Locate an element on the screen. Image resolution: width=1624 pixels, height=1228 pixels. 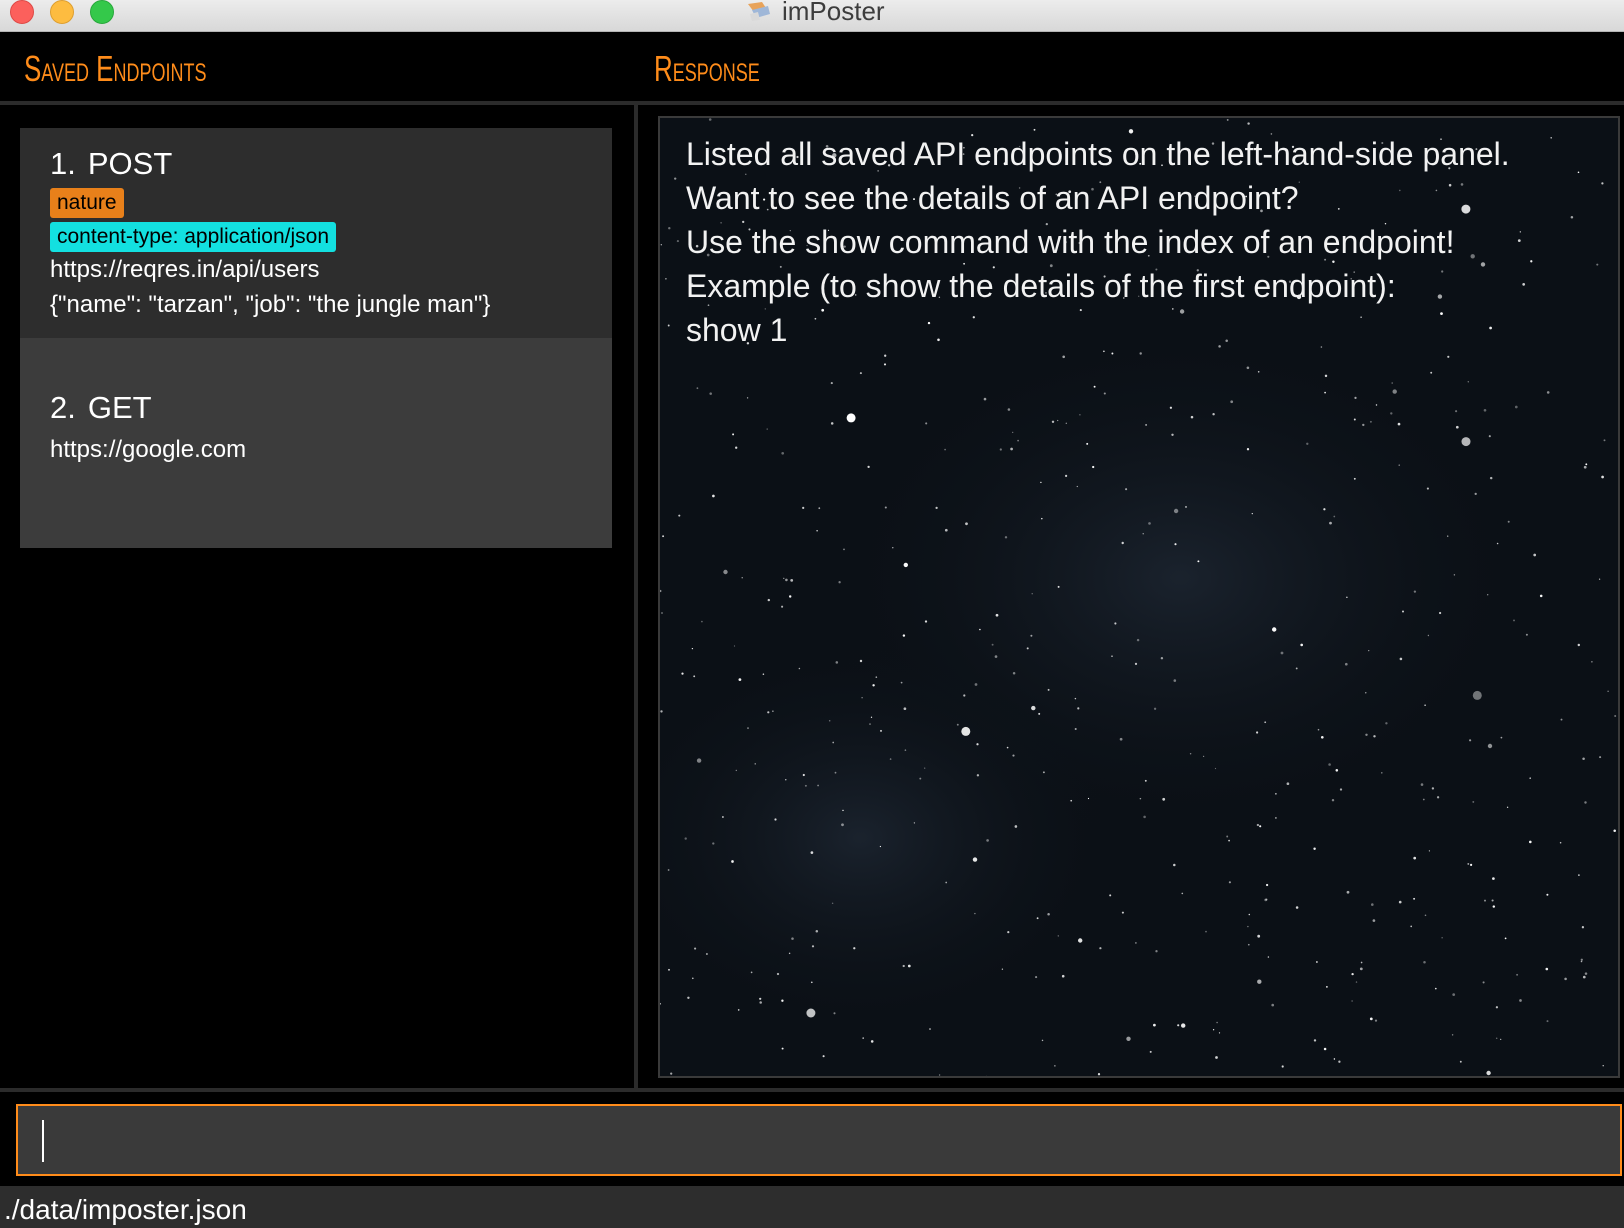
endpoint-card: 2. GET https://google.com is located at coordinates (316, 443).